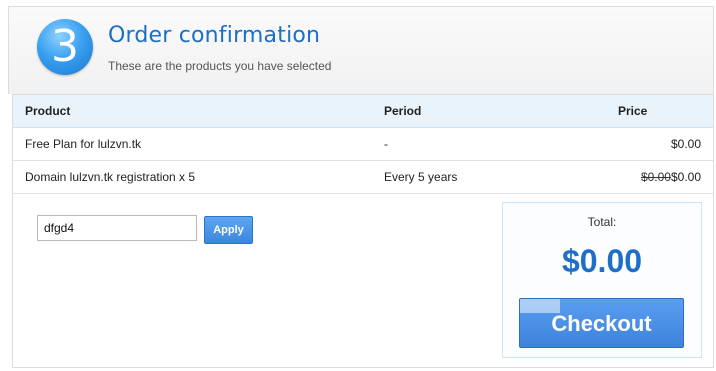 Image resolution: width=716 pixels, height=371 pixels. I want to click on page-subtitle: These are the products you have selected, so click(220, 66).